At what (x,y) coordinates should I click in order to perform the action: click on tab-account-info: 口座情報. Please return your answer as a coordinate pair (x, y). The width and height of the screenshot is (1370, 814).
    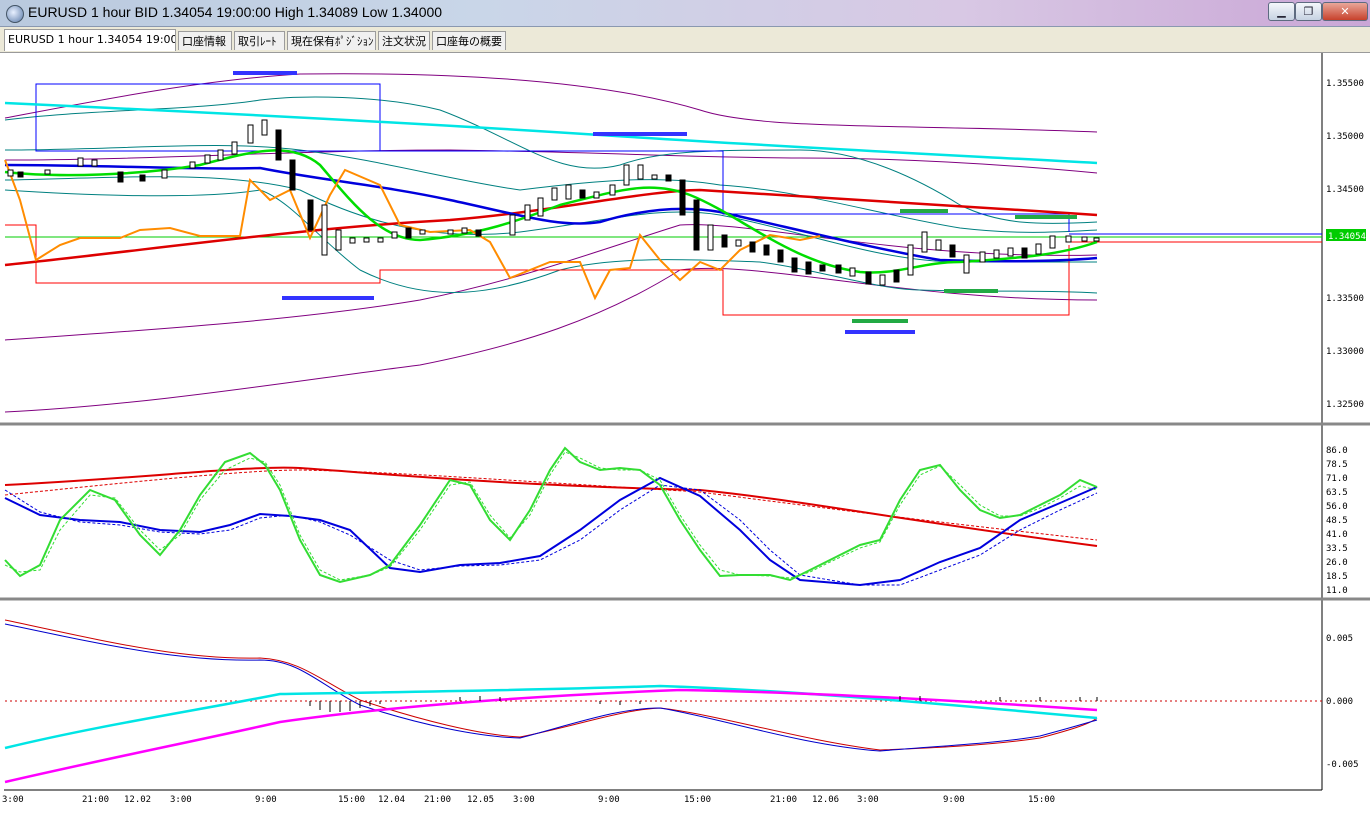
    Looking at the image, I should click on (205, 40).